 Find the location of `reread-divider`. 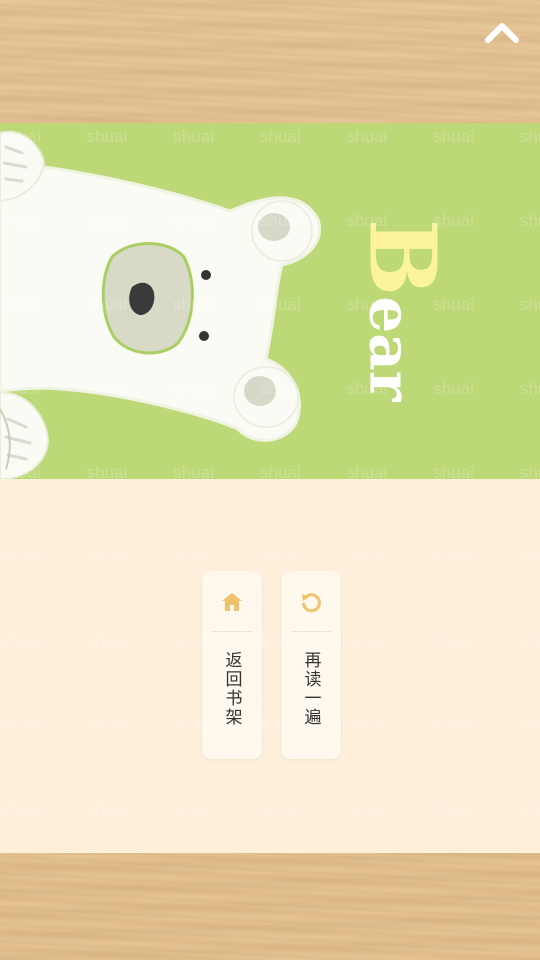

reread-divider is located at coordinates (311, 631).